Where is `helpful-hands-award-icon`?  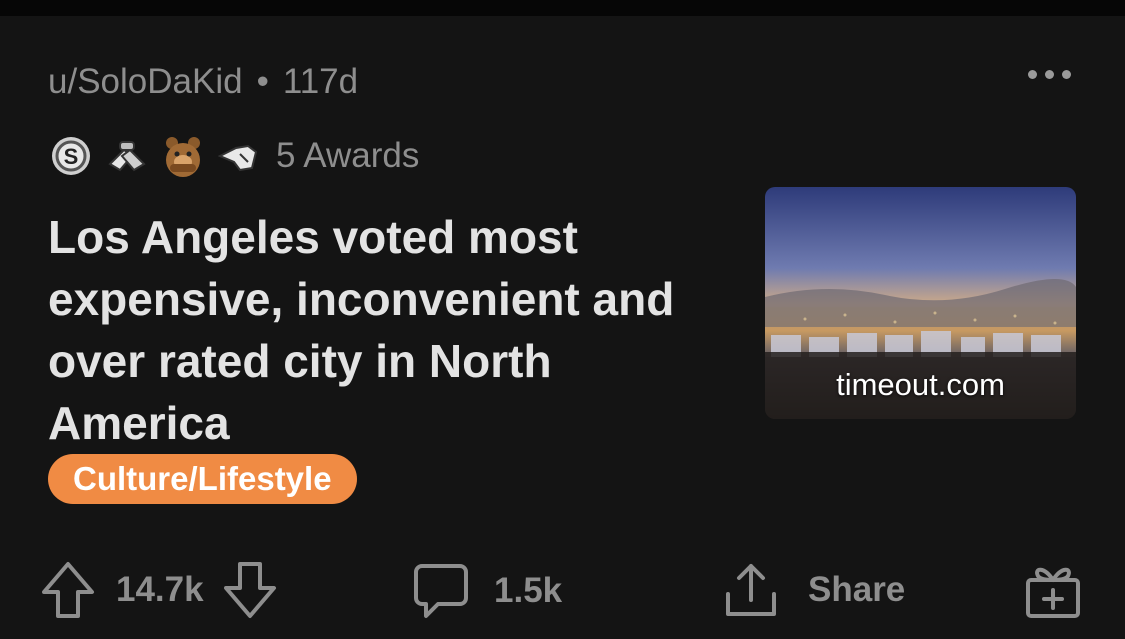
helpful-hands-award-icon is located at coordinates (127, 156).